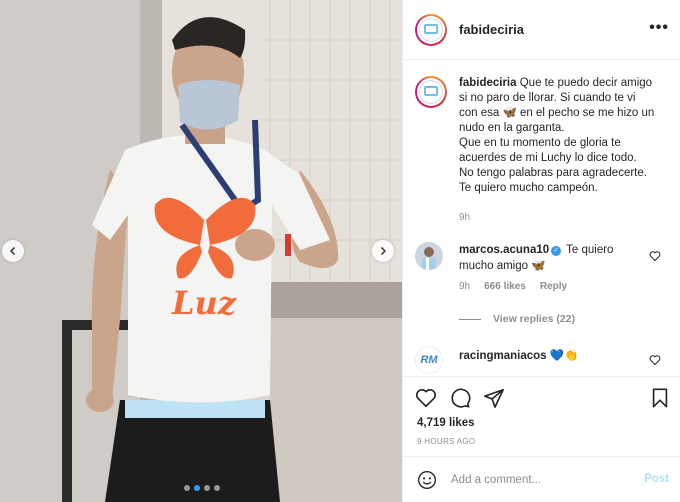 This screenshot has height=502, width=680. I want to click on caption-line: Que en tu momento de gloria te, so click(540, 143).